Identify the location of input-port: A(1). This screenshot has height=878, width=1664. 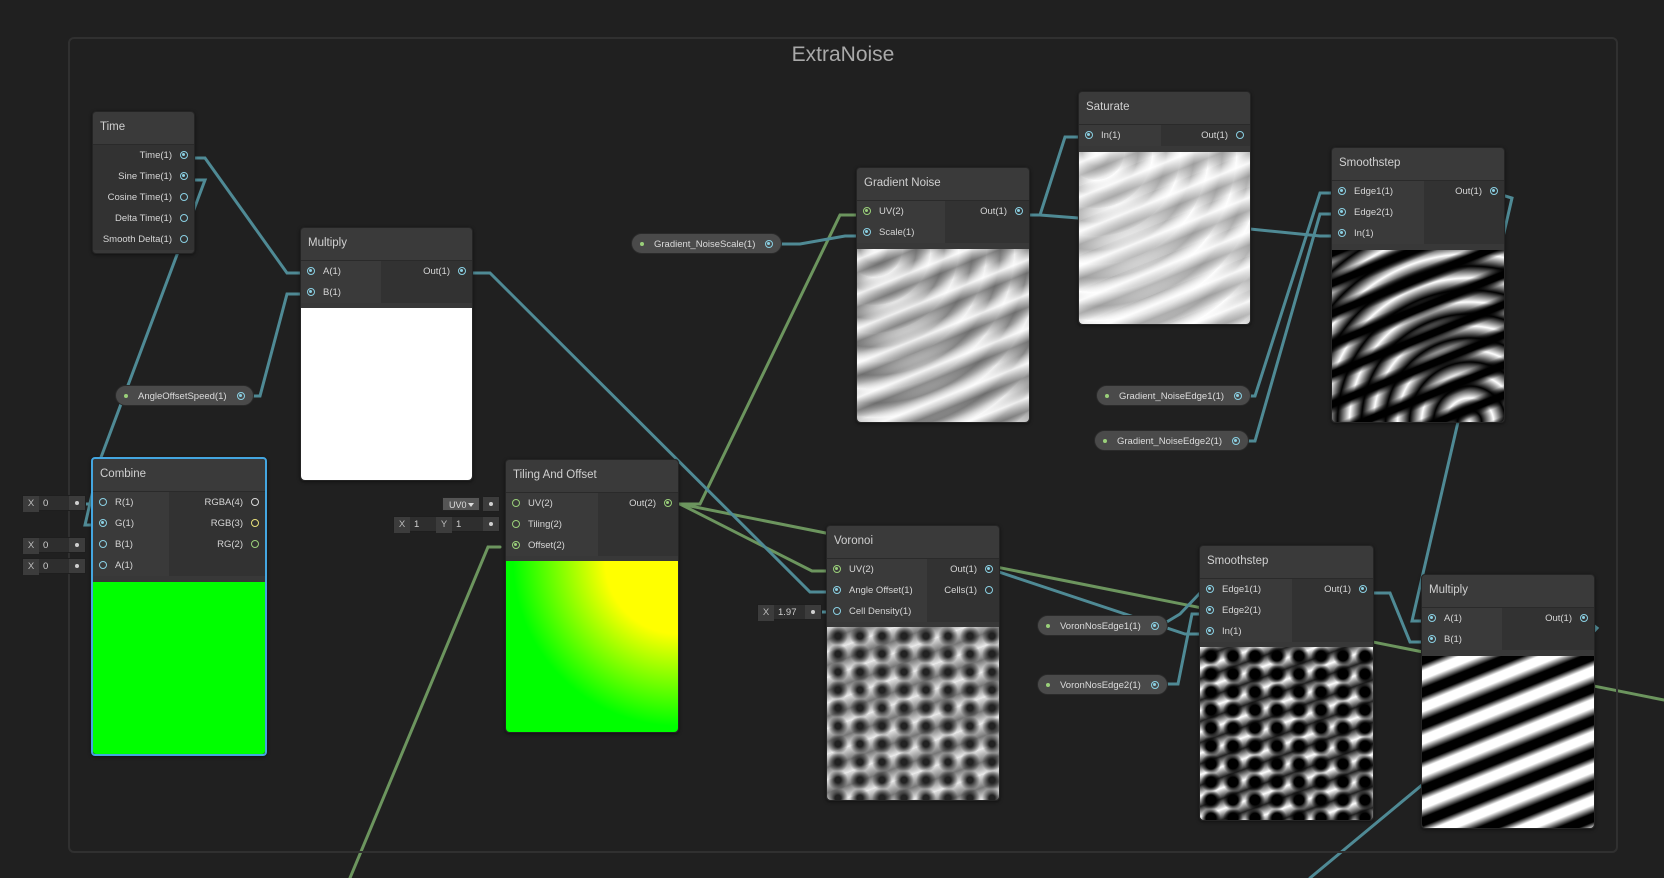
(131, 565).